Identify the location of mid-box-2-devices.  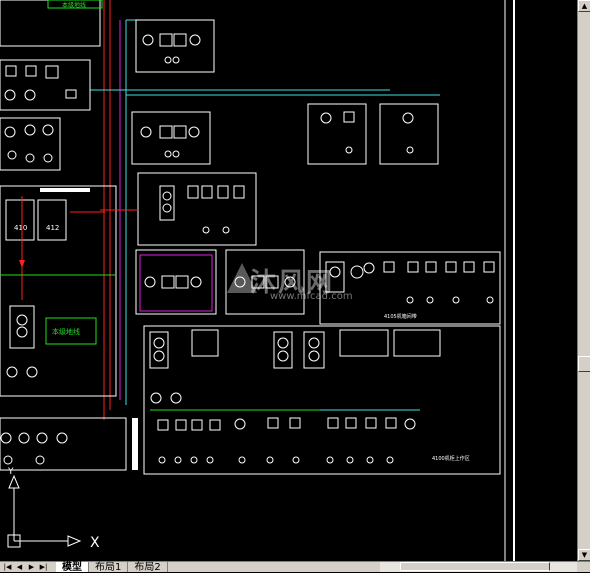
(170, 141).